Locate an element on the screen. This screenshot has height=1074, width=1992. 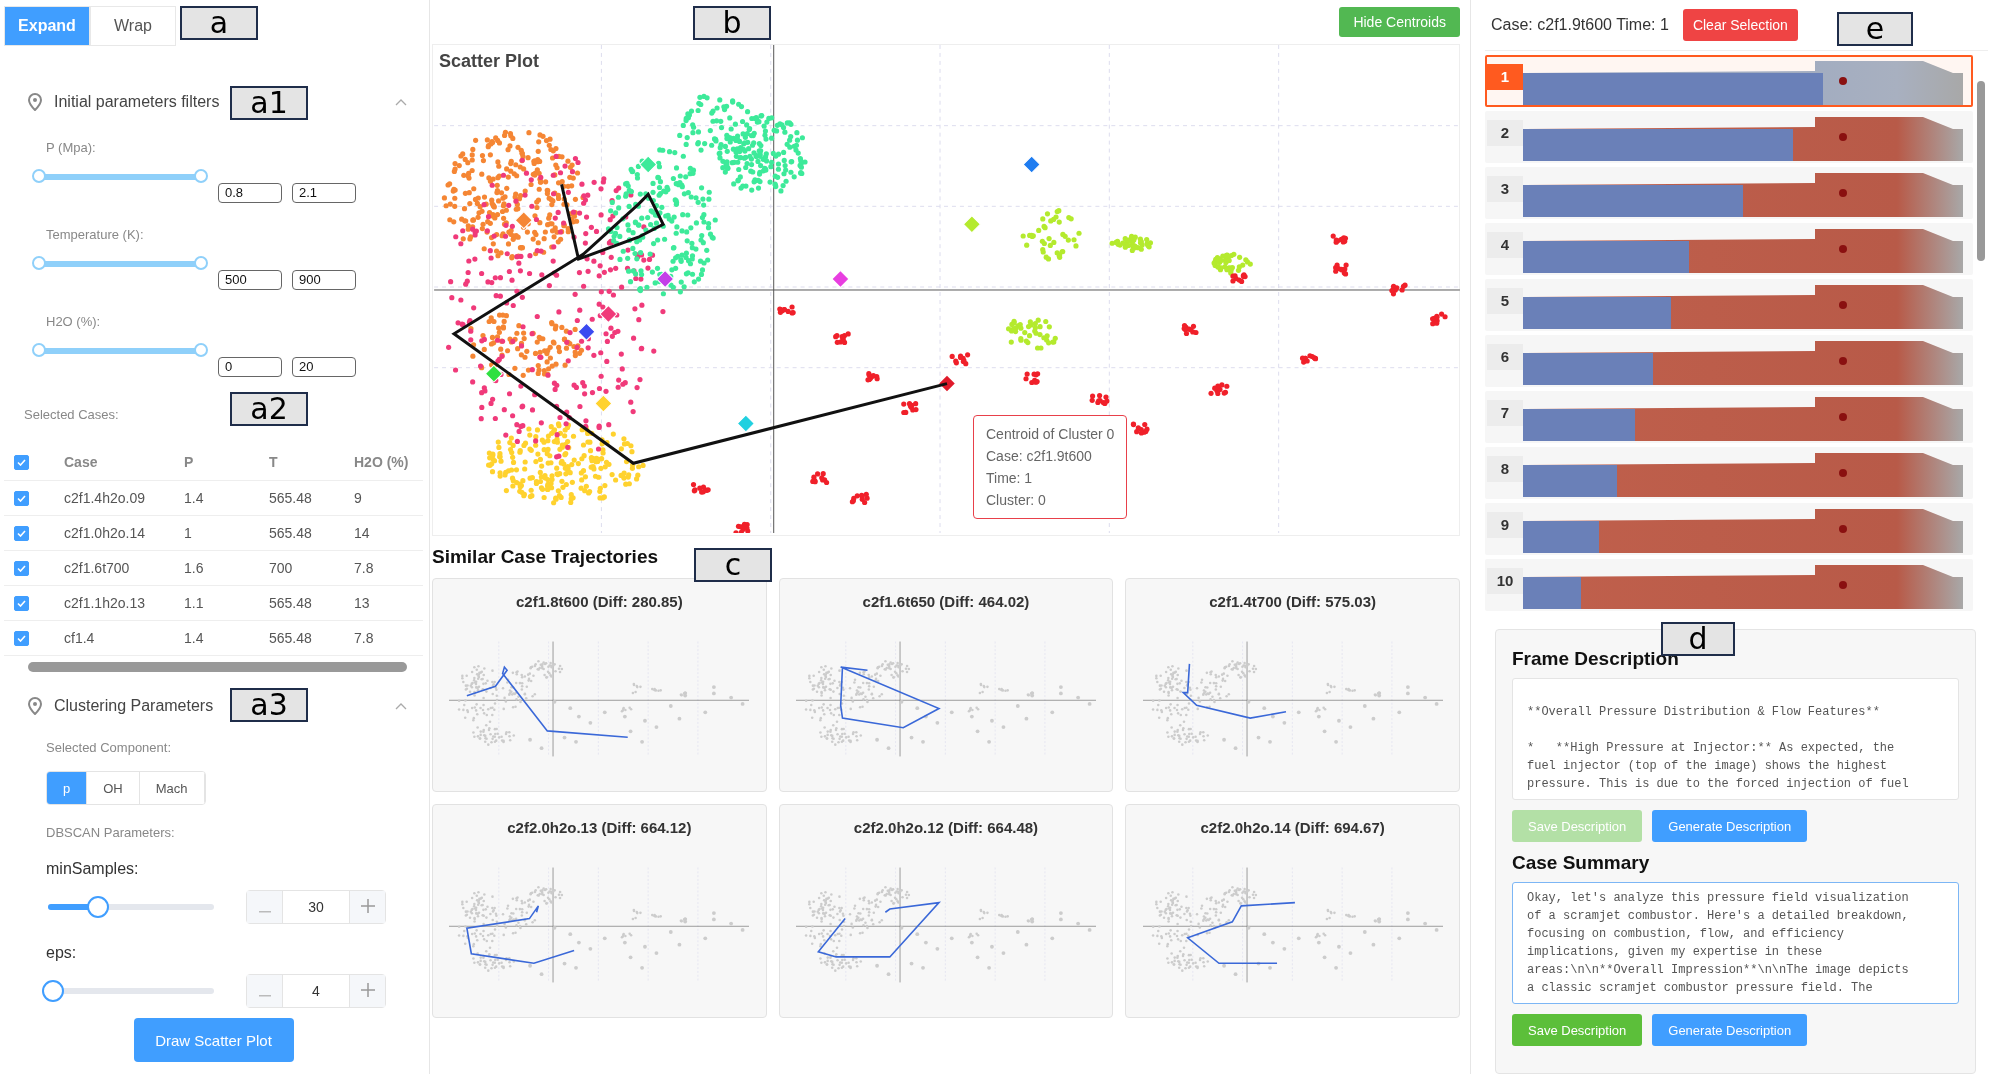
min-input: 0 is located at coordinates (250, 367).